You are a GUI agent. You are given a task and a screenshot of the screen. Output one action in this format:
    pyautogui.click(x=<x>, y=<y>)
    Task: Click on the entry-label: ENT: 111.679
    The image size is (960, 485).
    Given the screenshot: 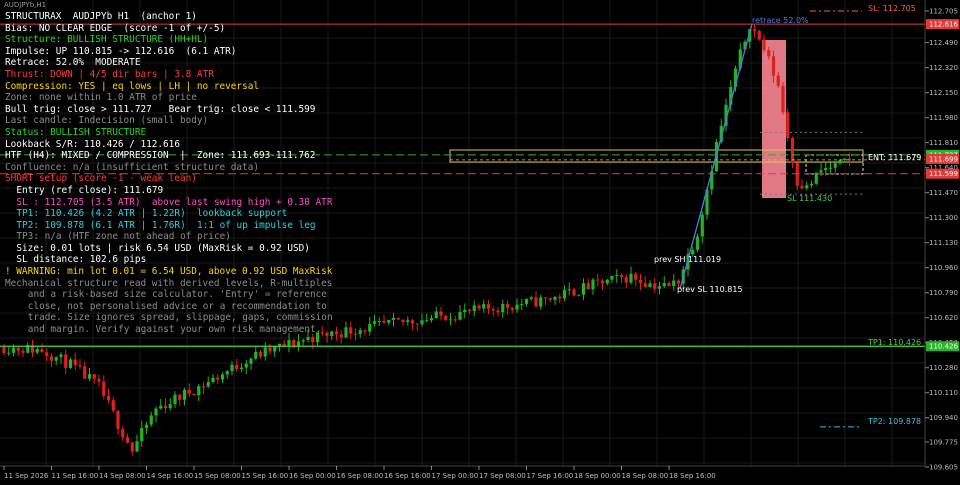 What is the action you would take?
    pyautogui.click(x=894, y=157)
    